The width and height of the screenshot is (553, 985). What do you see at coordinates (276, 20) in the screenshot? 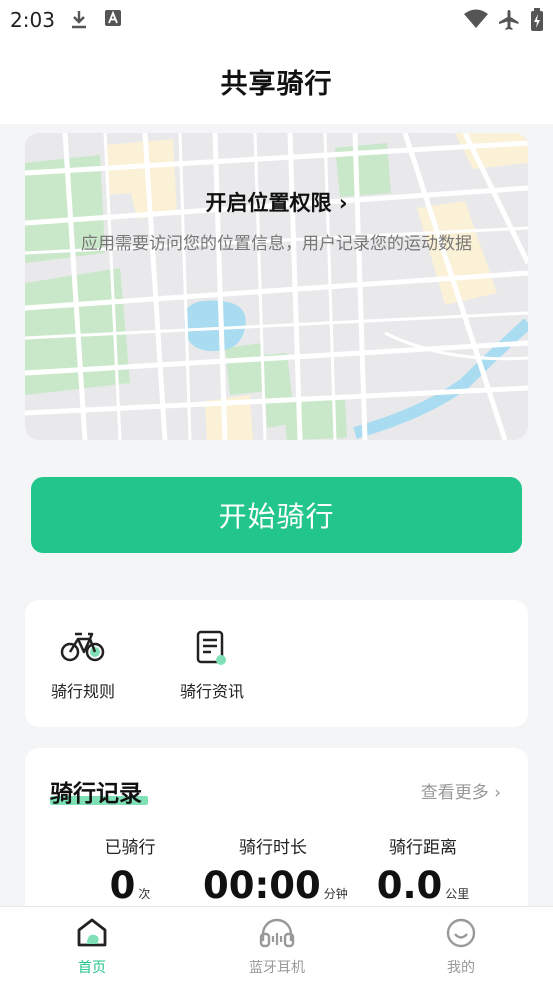
I see `status-bar: 2:03` at bounding box center [276, 20].